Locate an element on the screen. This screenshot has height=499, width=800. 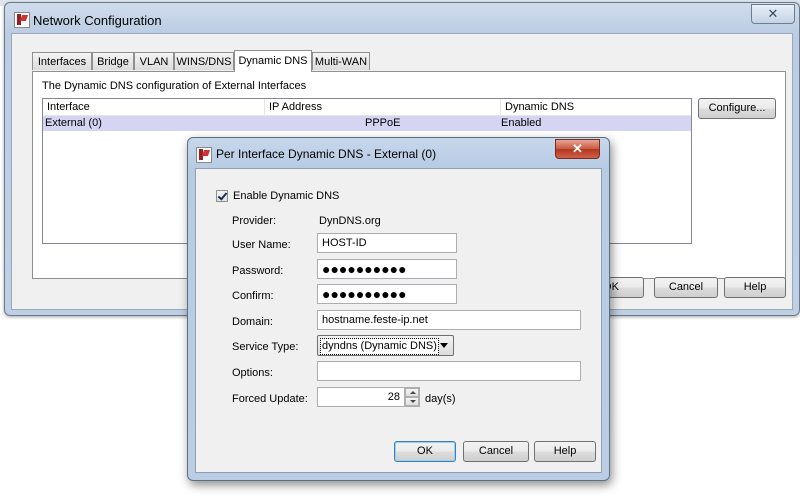
dialog-title: Per Interface Dynamic DNS - External (0) is located at coordinates (326, 154).